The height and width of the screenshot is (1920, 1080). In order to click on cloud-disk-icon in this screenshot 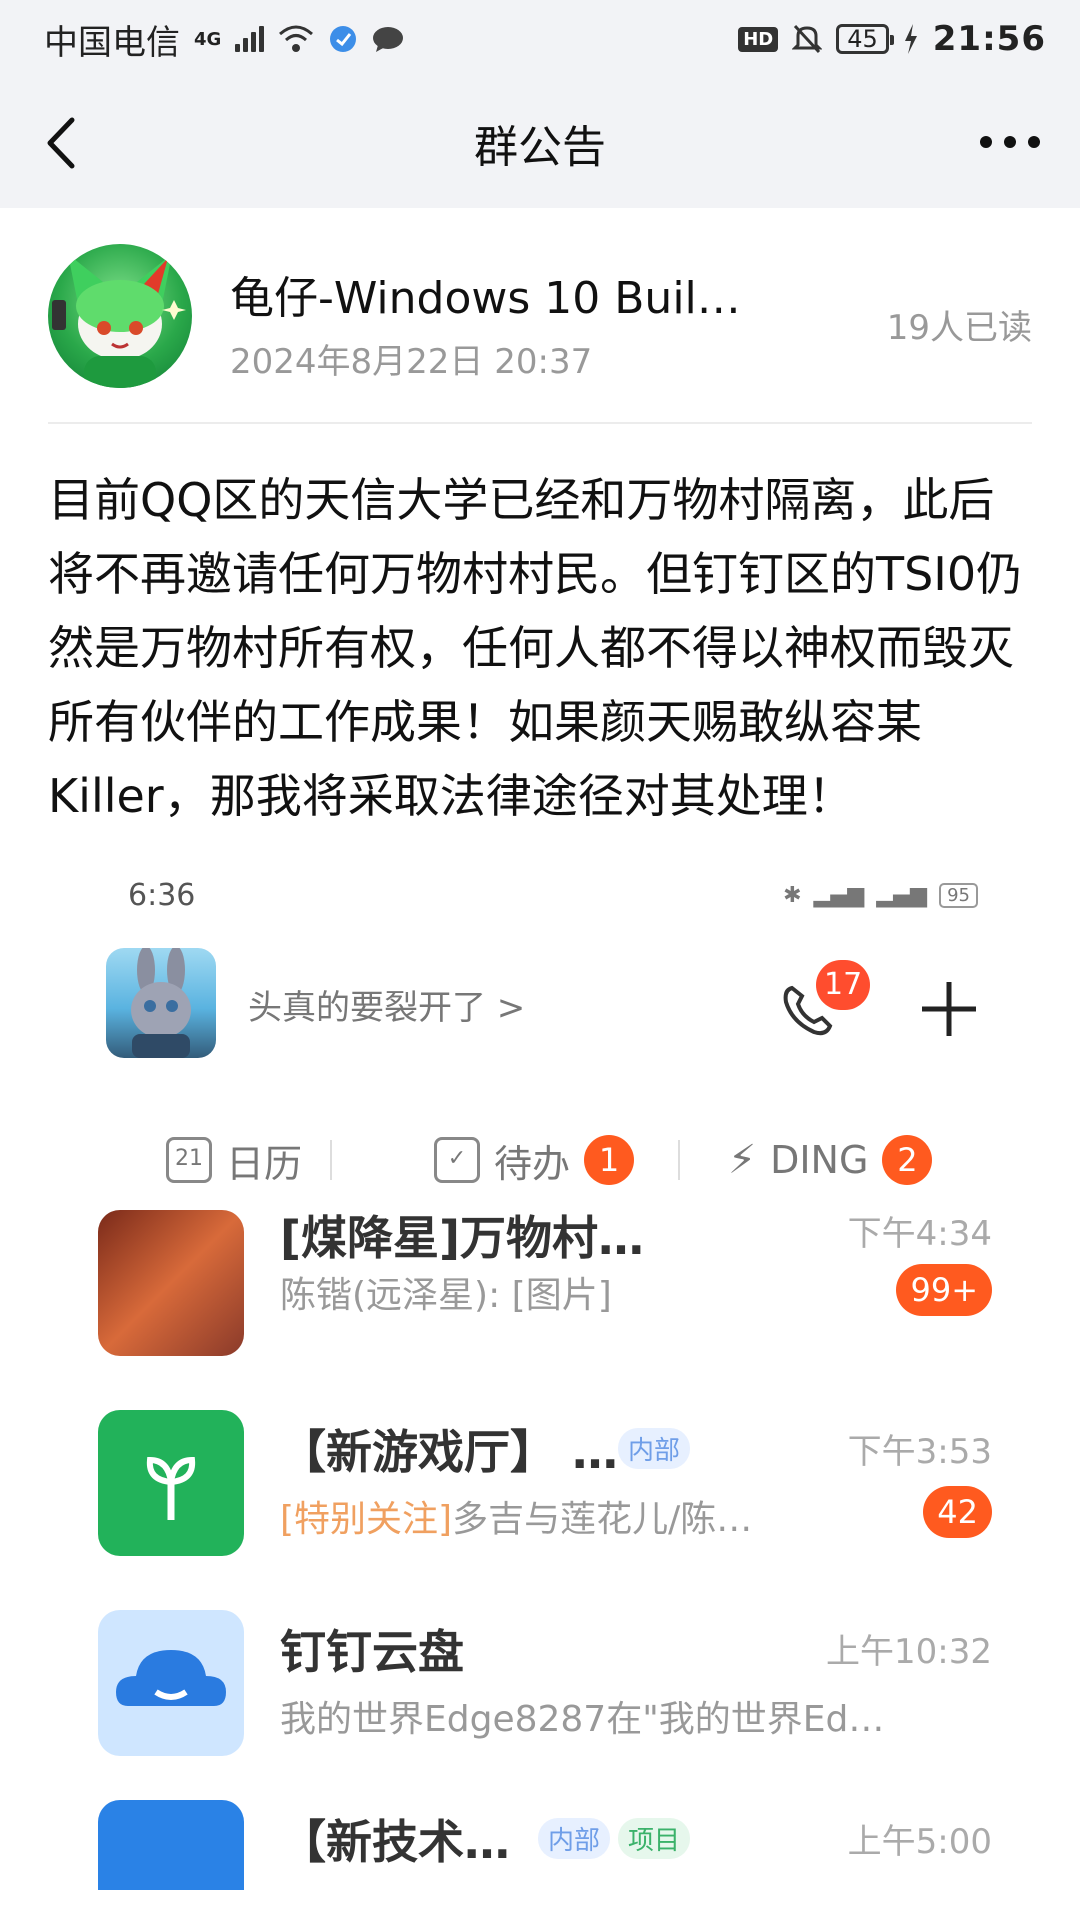, I will do `click(171, 1683)`.